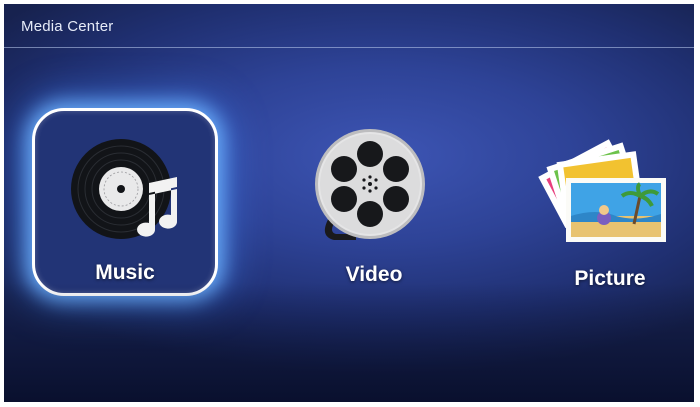 The height and width of the screenshot is (407, 700). I want to click on header-divider, so click(349, 47).